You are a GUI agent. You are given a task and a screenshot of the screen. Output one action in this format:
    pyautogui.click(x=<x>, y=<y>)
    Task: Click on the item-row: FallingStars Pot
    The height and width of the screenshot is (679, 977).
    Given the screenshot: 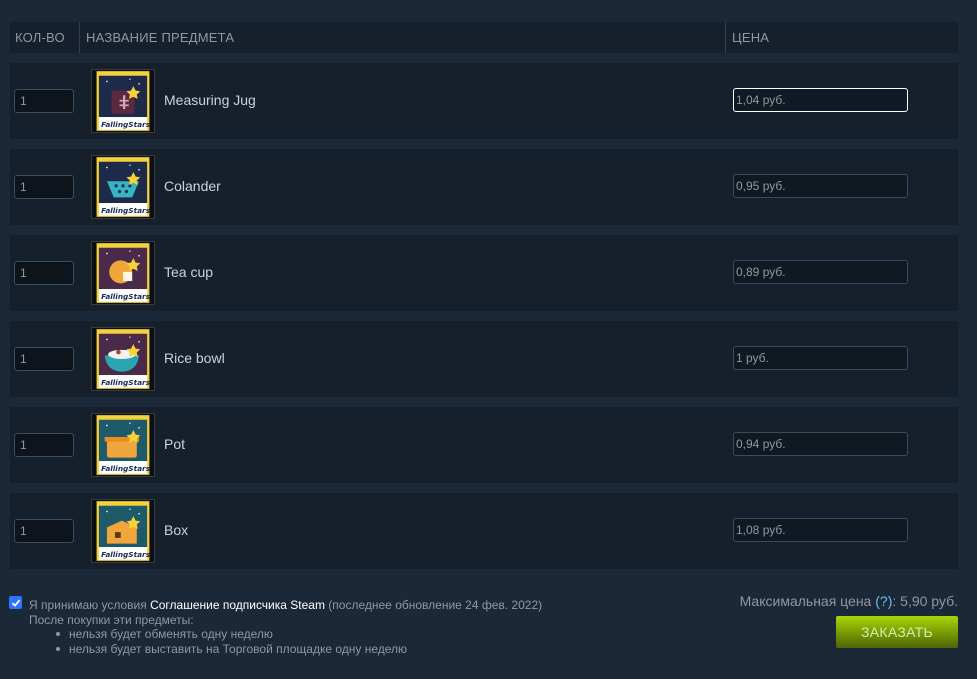 What is the action you would take?
    pyautogui.click(x=484, y=445)
    